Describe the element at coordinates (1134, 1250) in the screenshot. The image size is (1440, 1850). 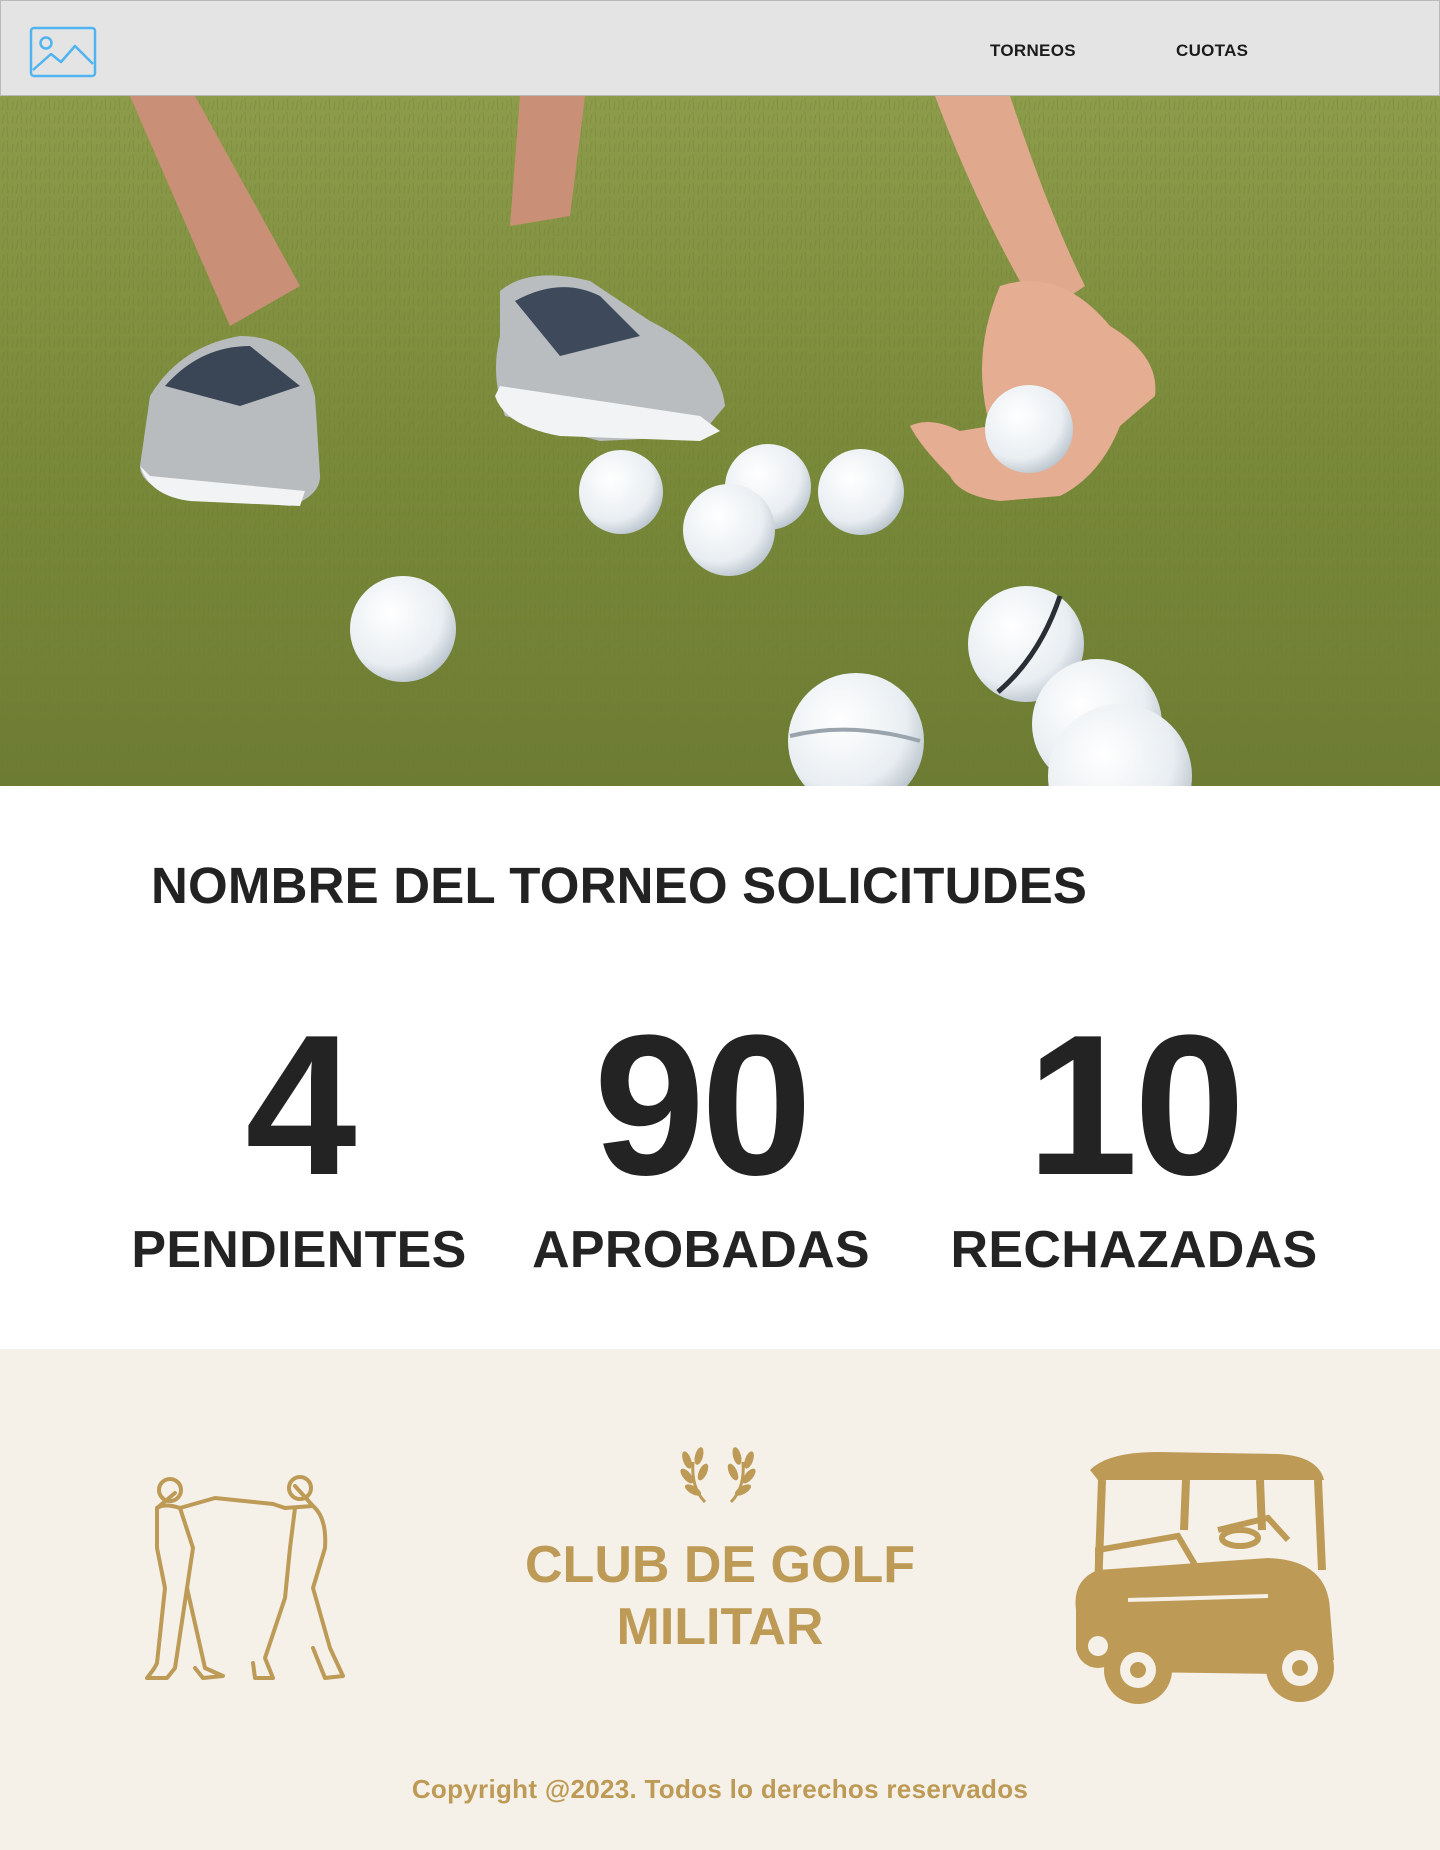
I see `stat-label: RECHAZADAS` at that location.